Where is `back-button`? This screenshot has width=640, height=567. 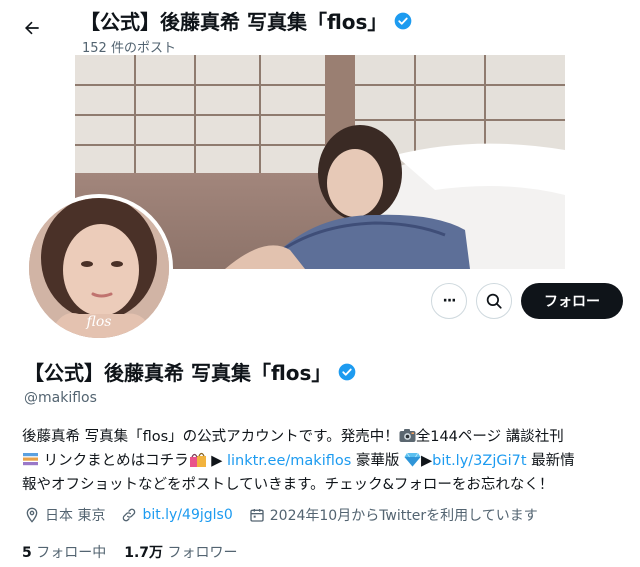
back-button is located at coordinates (32, 28).